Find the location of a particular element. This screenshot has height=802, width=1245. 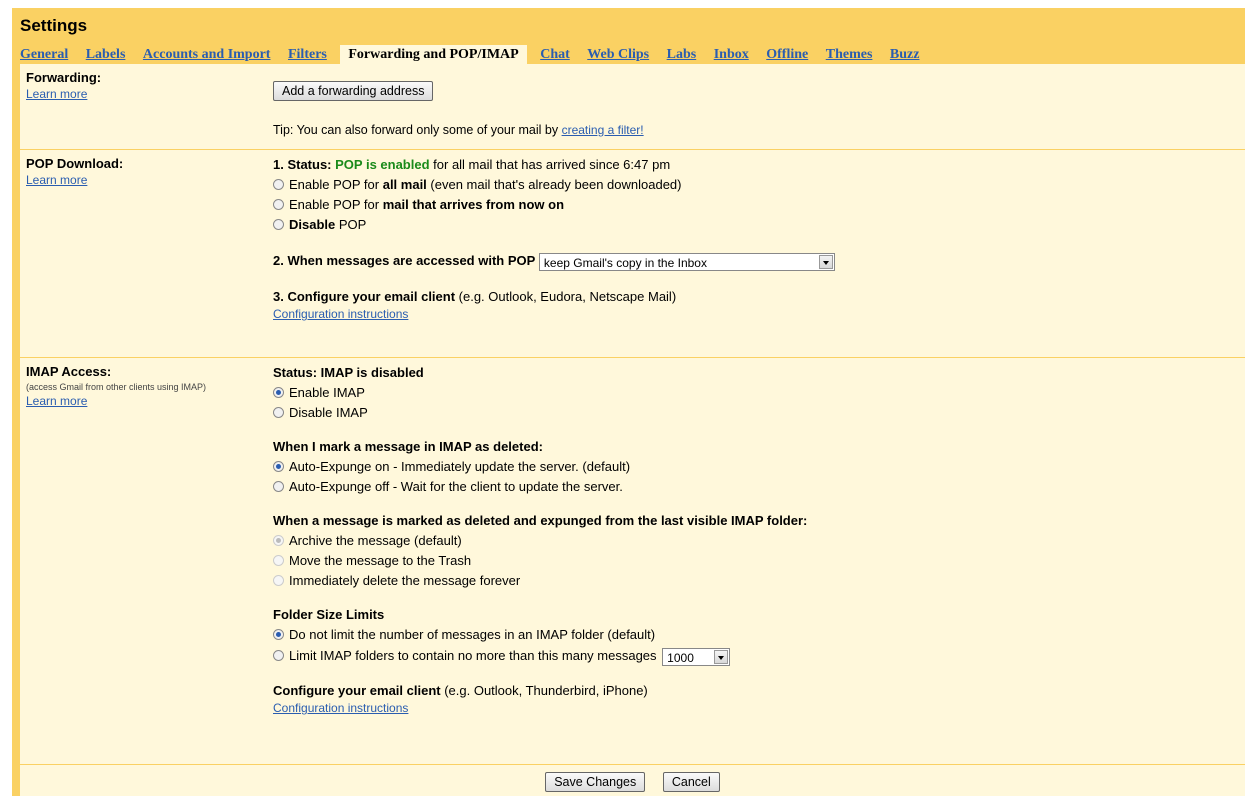

pop-download-label: POP Download: is located at coordinates (75, 163).